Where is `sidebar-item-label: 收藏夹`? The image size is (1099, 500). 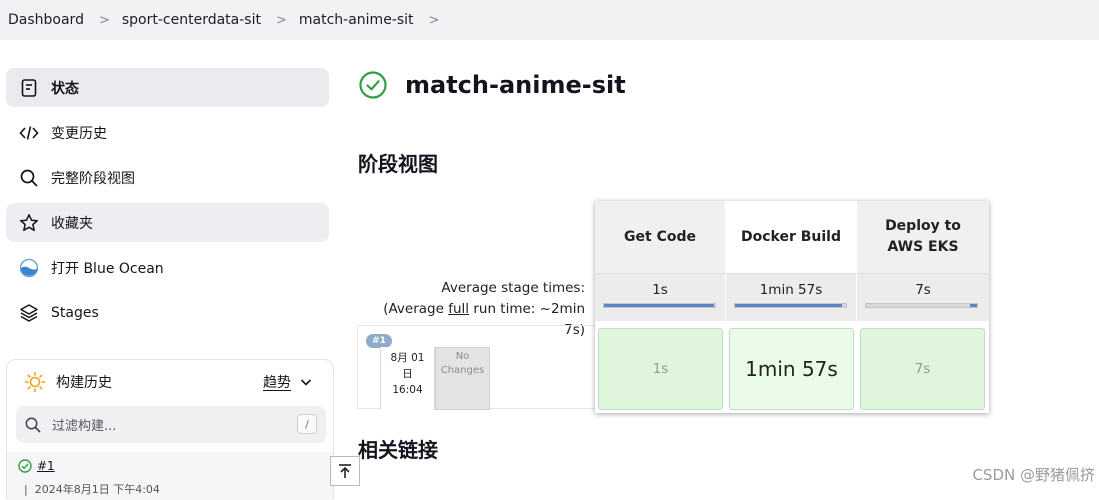 sidebar-item-label: 收藏夹 is located at coordinates (72, 223).